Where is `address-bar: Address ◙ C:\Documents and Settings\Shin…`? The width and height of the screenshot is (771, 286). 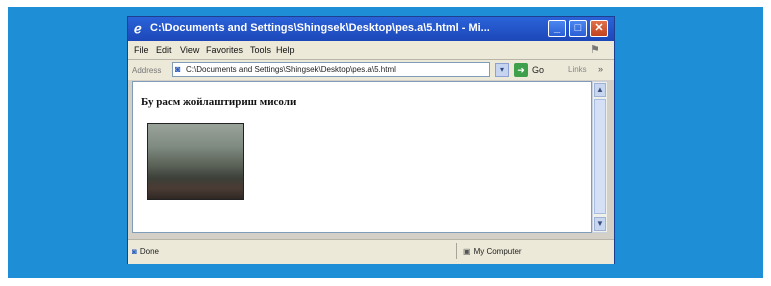 address-bar: Address ◙ C:\Documents and Settings\Shin… is located at coordinates (371, 70).